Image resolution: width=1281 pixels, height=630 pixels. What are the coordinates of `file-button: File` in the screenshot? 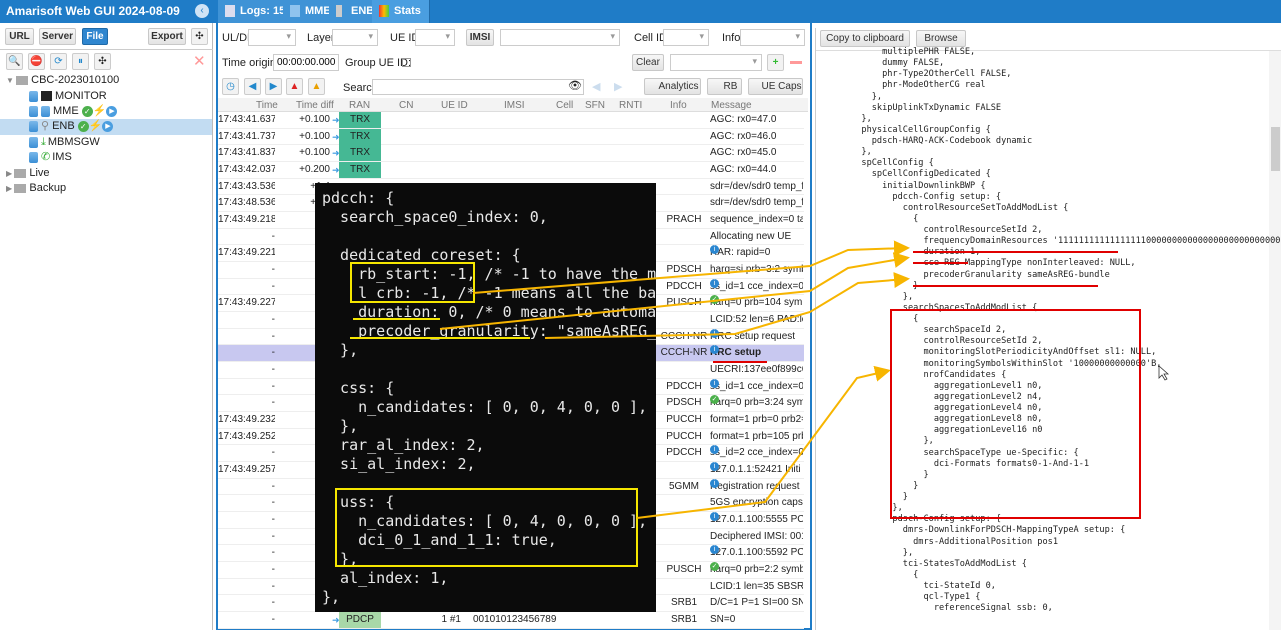 It's located at (95, 36).